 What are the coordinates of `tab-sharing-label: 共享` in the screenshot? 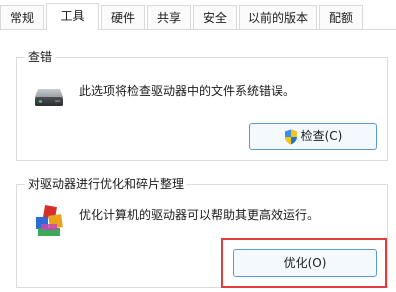 It's located at (168, 18).